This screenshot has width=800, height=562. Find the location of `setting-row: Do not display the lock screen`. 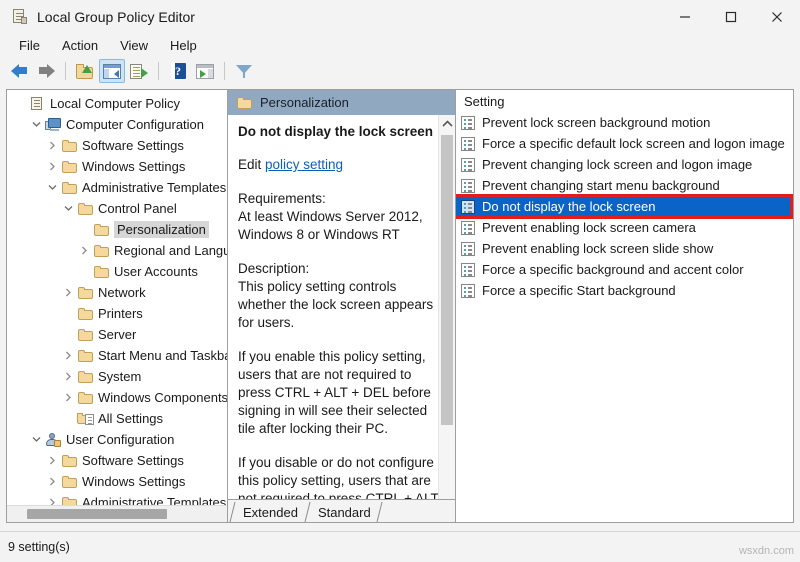

setting-row: Do not display the lock screen is located at coordinates (624, 206).